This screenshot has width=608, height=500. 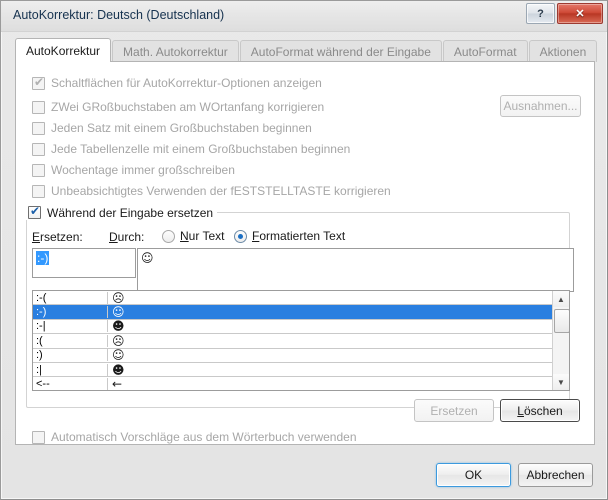 I want to click on label-durch-rest: urch:, so click(x=131, y=237).